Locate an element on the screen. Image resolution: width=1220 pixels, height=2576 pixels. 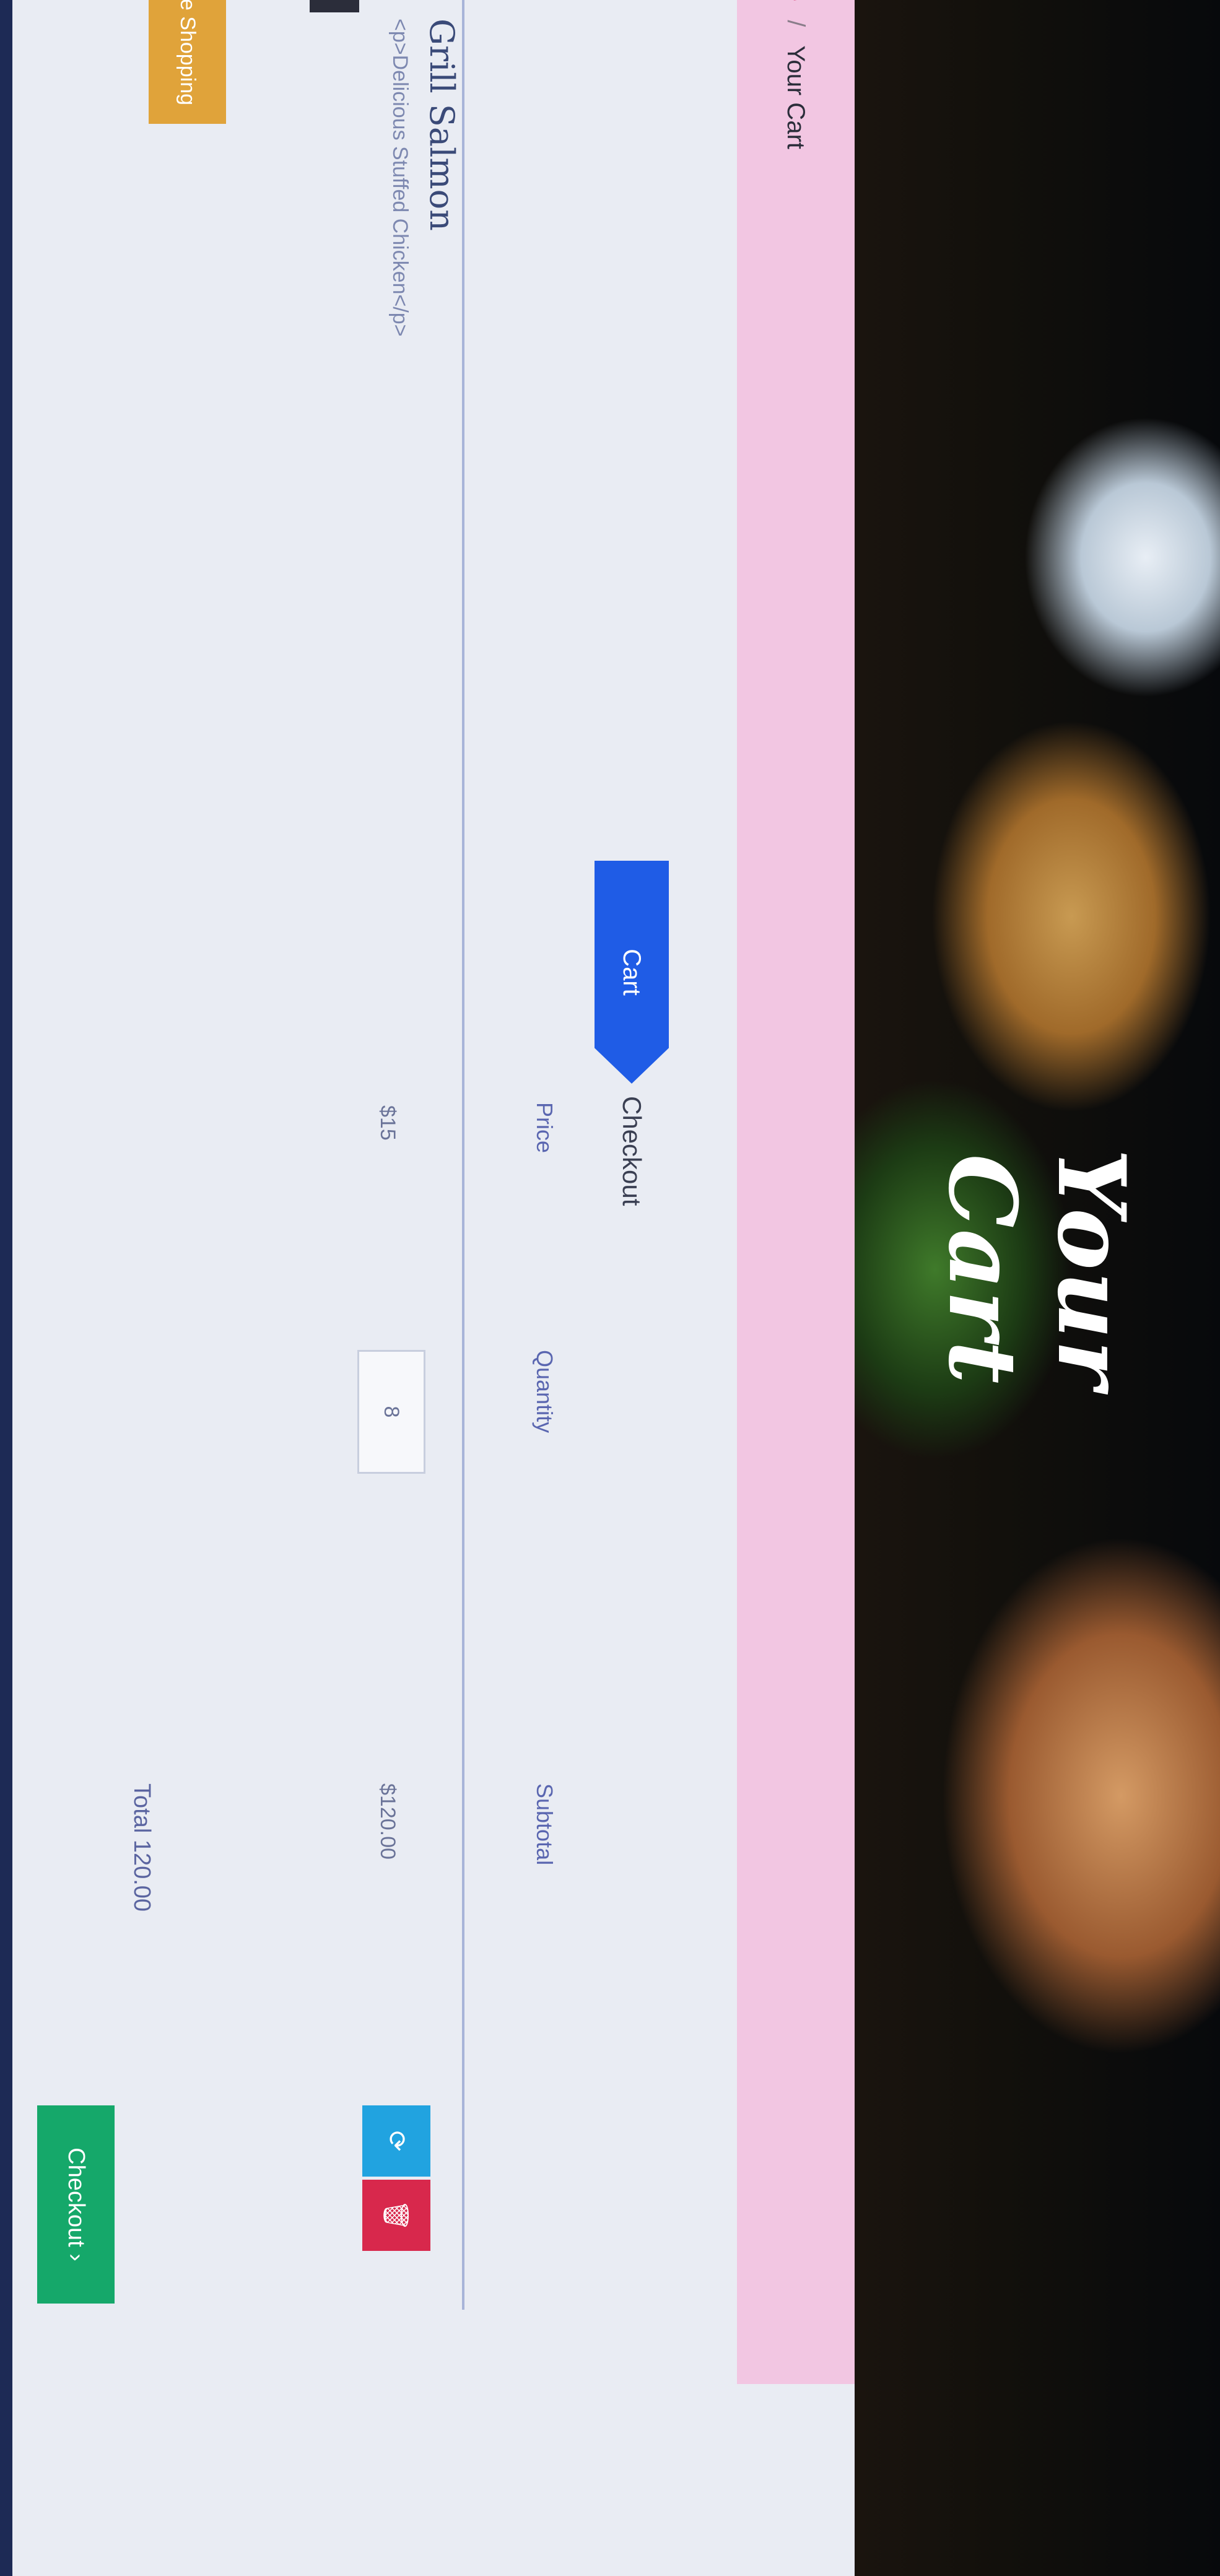
remove-item-button: 🗑 is located at coordinates (396, 2215).